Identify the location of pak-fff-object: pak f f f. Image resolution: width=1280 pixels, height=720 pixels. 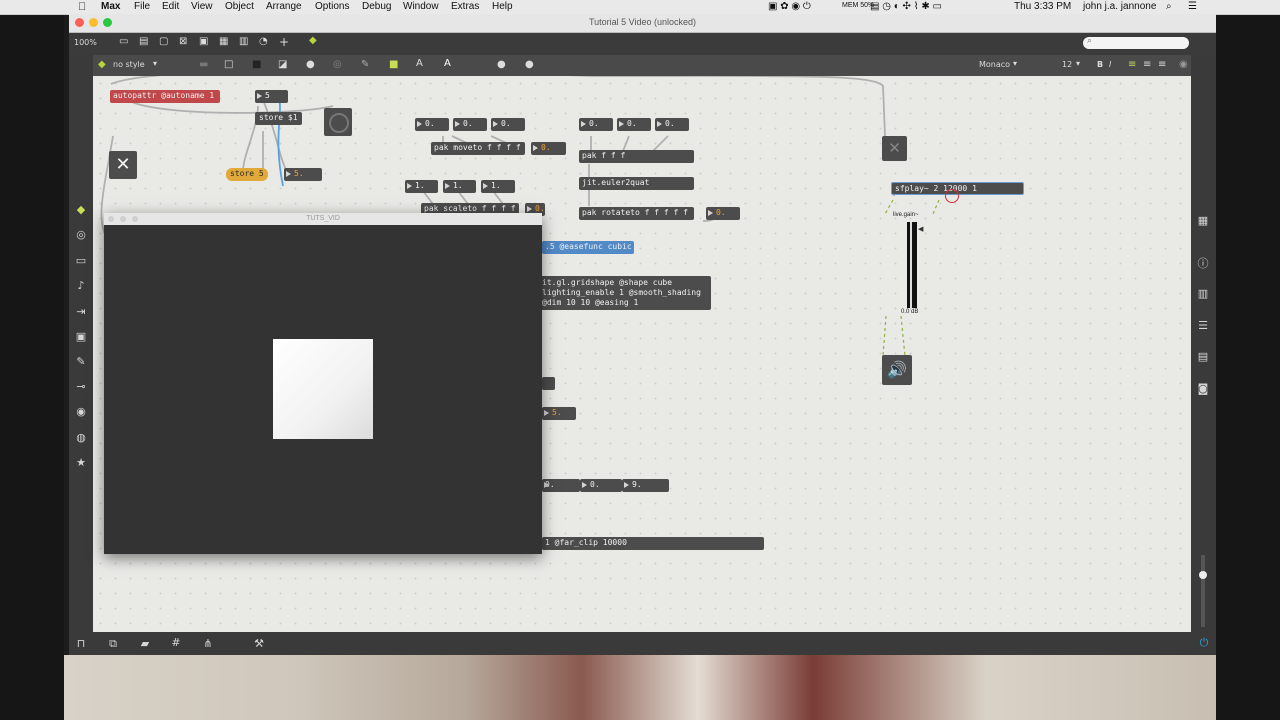
(636, 156).